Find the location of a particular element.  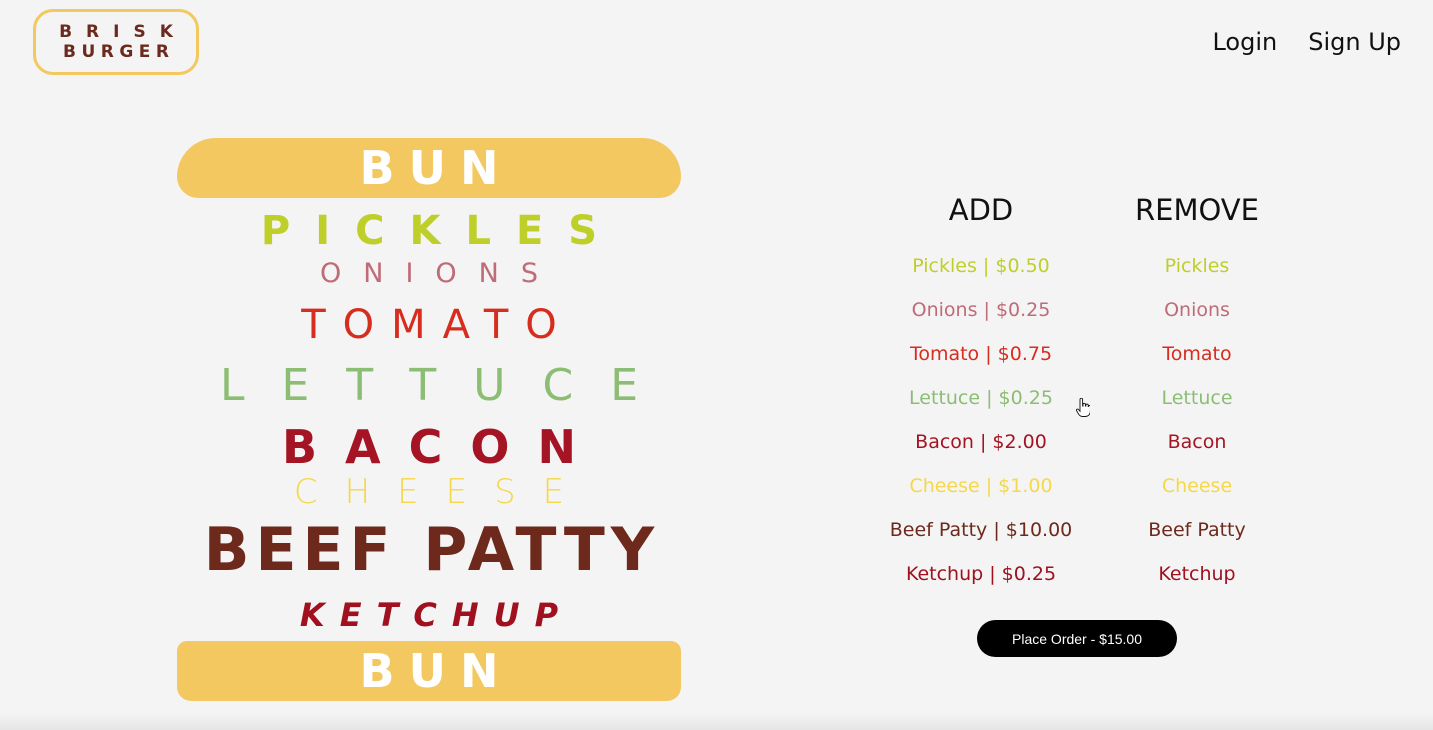

bottom-bun: BUN is located at coordinates (429, 671).